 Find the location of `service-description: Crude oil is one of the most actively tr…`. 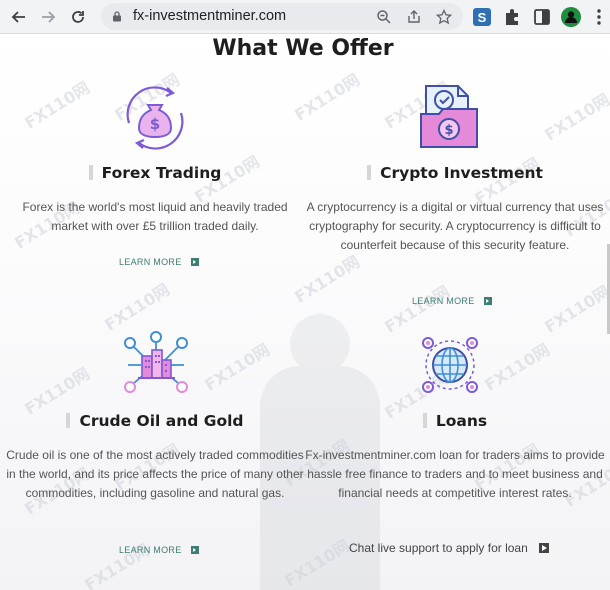

service-description: Crude oil is one of the most actively tr… is located at coordinates (155, 474).